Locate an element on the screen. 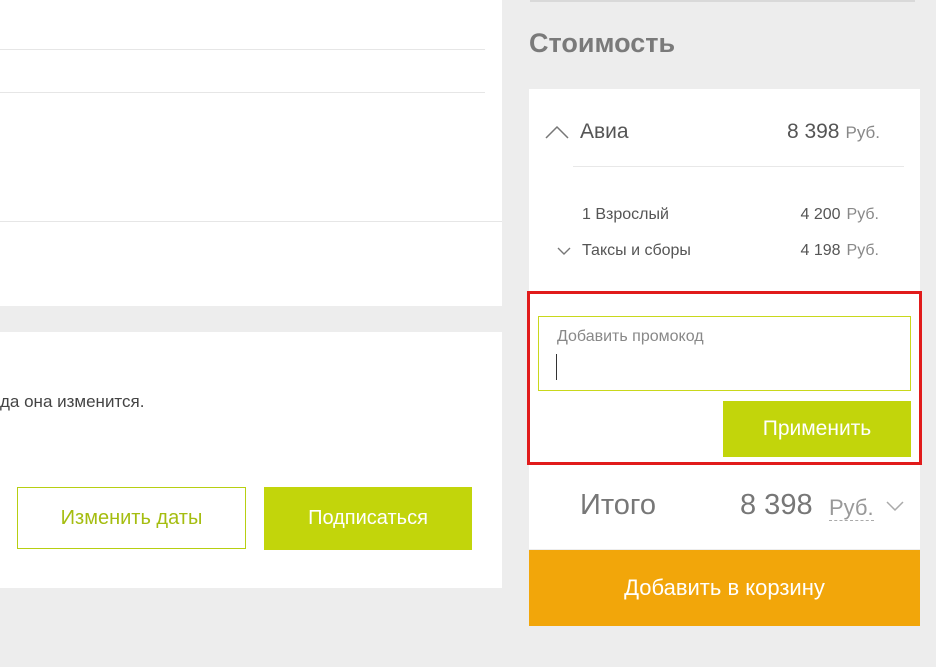 Image resolution: width=936 pixels, height=667 pixels. adult-fare-price: 4 200 is located at coordinates (820, 214).